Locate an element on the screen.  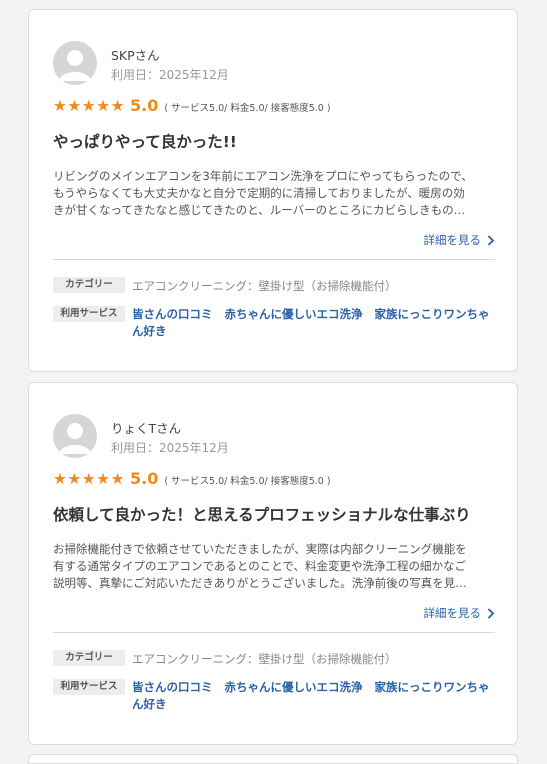
review-card-partial is located at coordinates (273, 759).